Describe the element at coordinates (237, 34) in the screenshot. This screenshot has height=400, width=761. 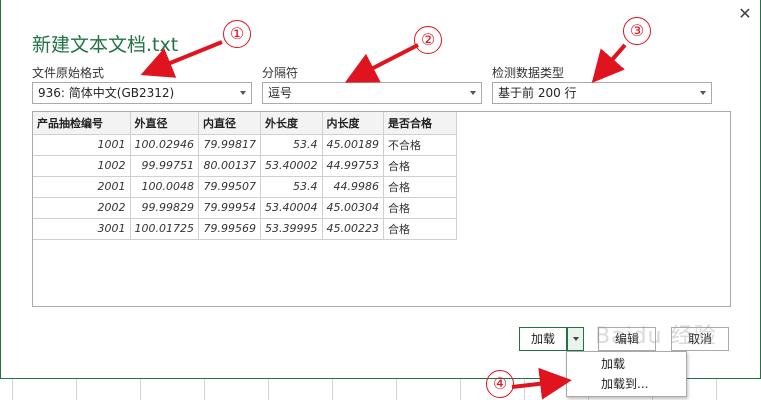
I see `annotation-marker-1: ①` at that location.